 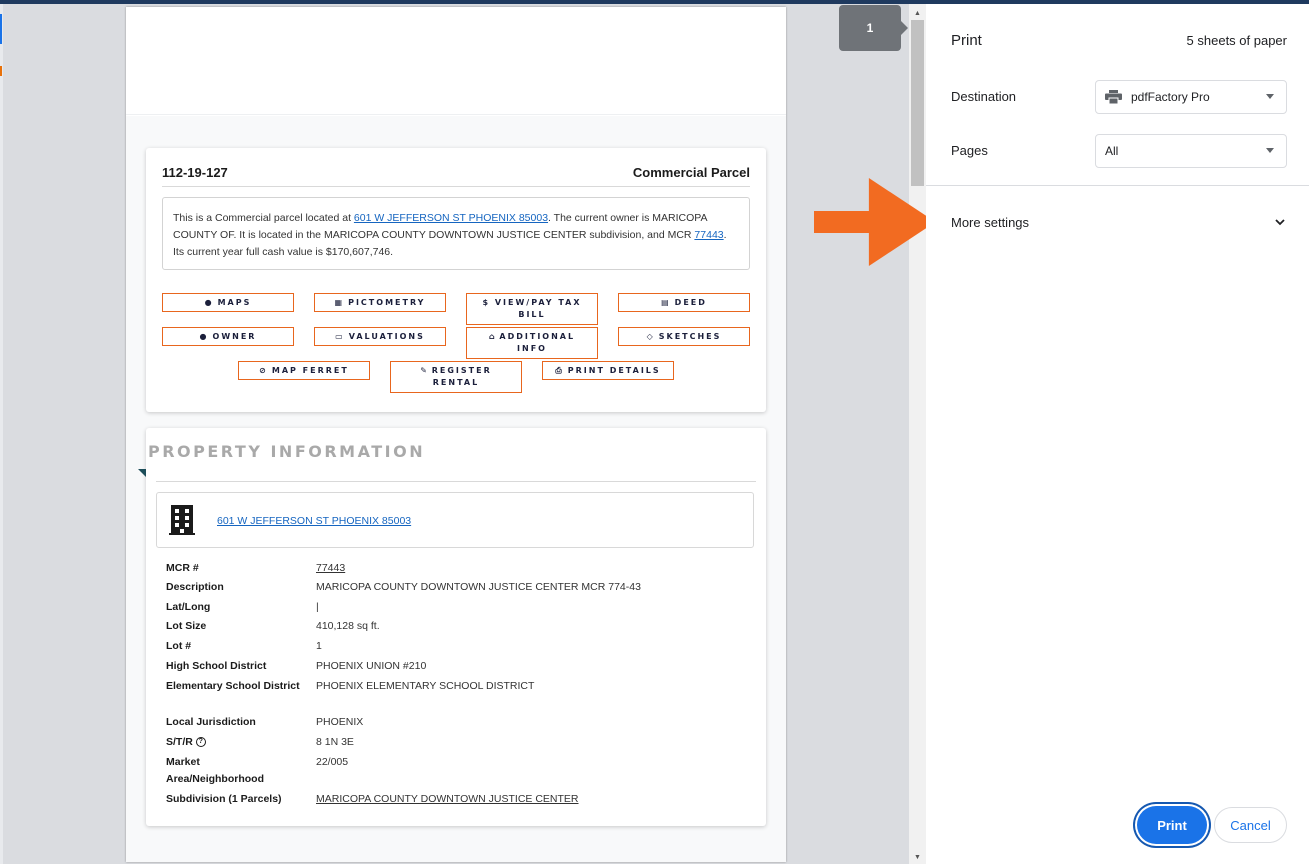 What do you see at coordinates (873, 28) in the screenshot?
I see `page-number-indicator: 1` at bounding box center [873, 28].